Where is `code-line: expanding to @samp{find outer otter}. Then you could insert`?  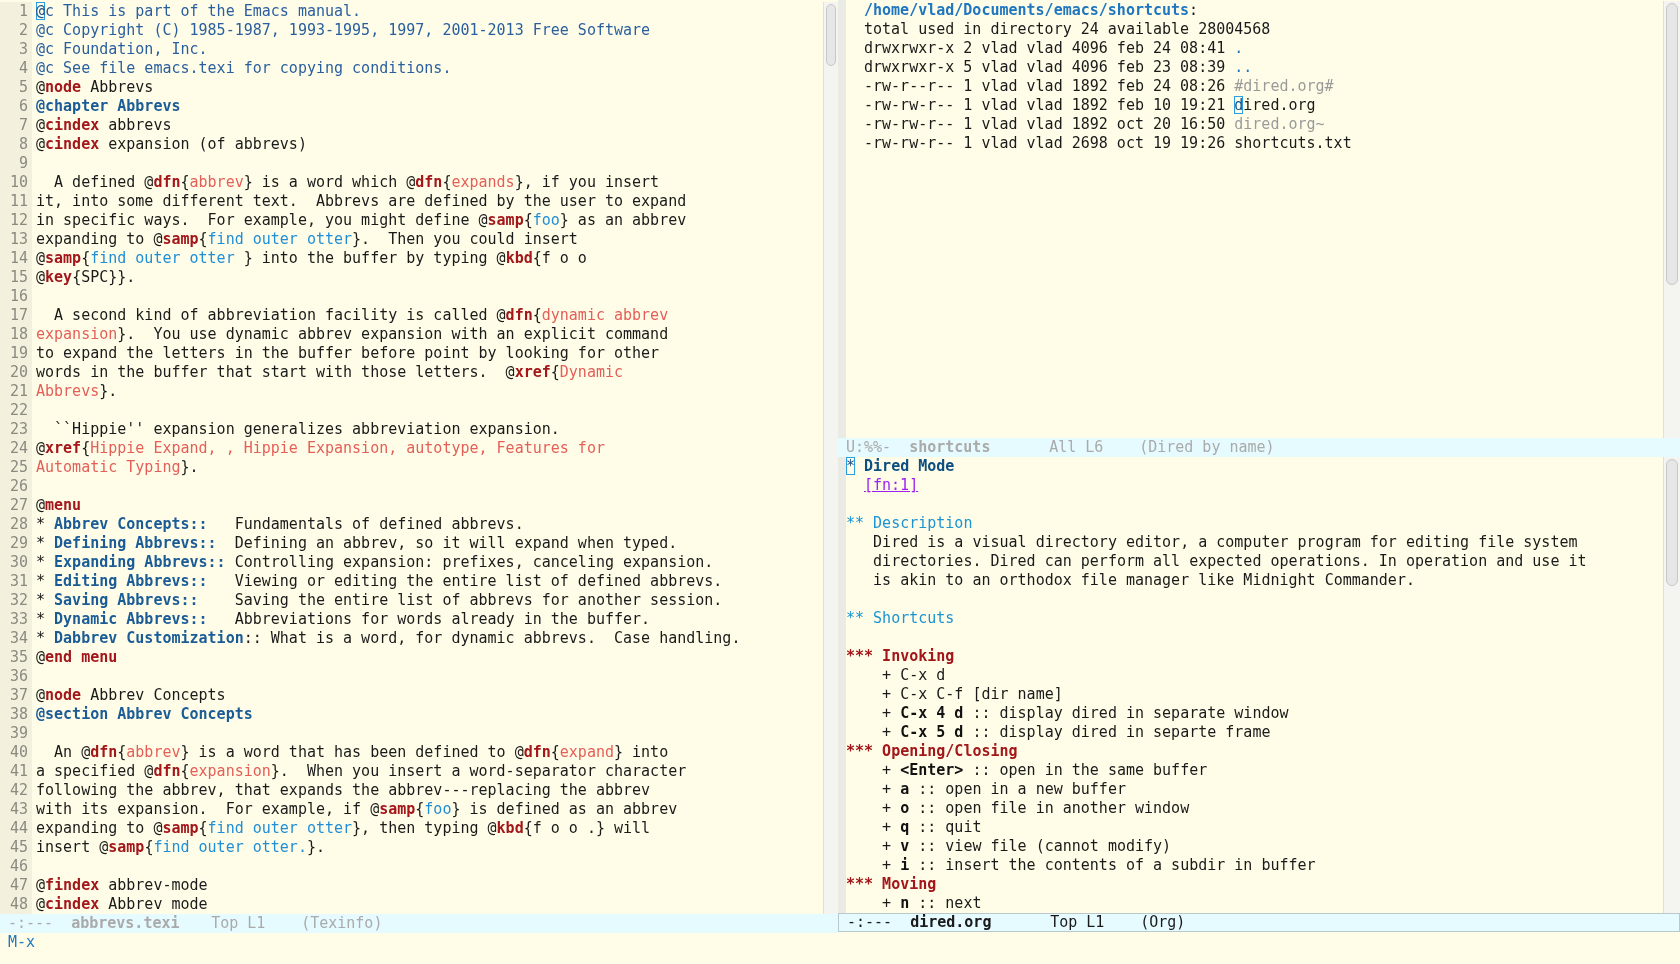 code-line: expanding to @samp{find outer otter}. Then you could insert is located at coordinates (306, 239).